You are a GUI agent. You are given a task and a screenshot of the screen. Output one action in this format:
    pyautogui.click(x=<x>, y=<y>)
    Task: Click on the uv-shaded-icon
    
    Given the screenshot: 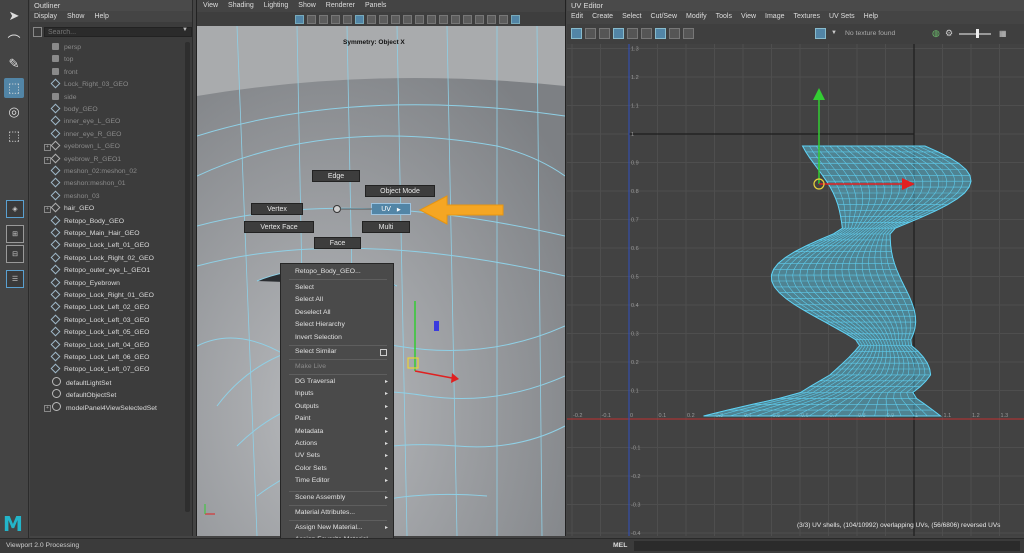 What is the action you would take?
    pyautogui.click(x=618, y=33)
    